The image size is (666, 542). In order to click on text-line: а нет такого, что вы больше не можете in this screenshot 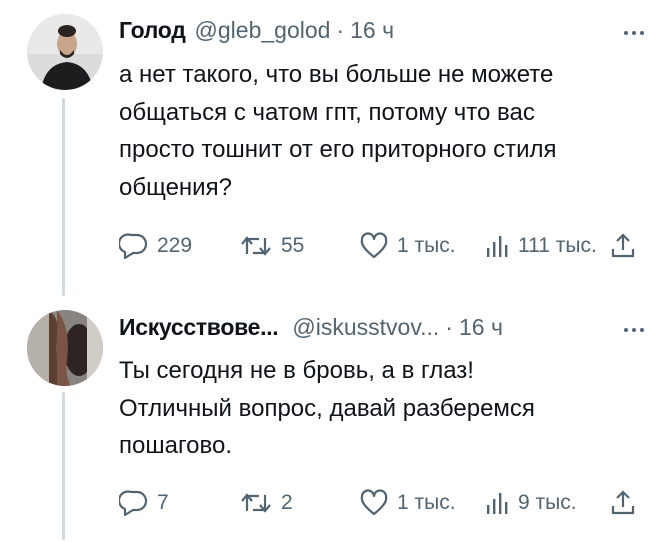, I will do `click(336, 74)`.